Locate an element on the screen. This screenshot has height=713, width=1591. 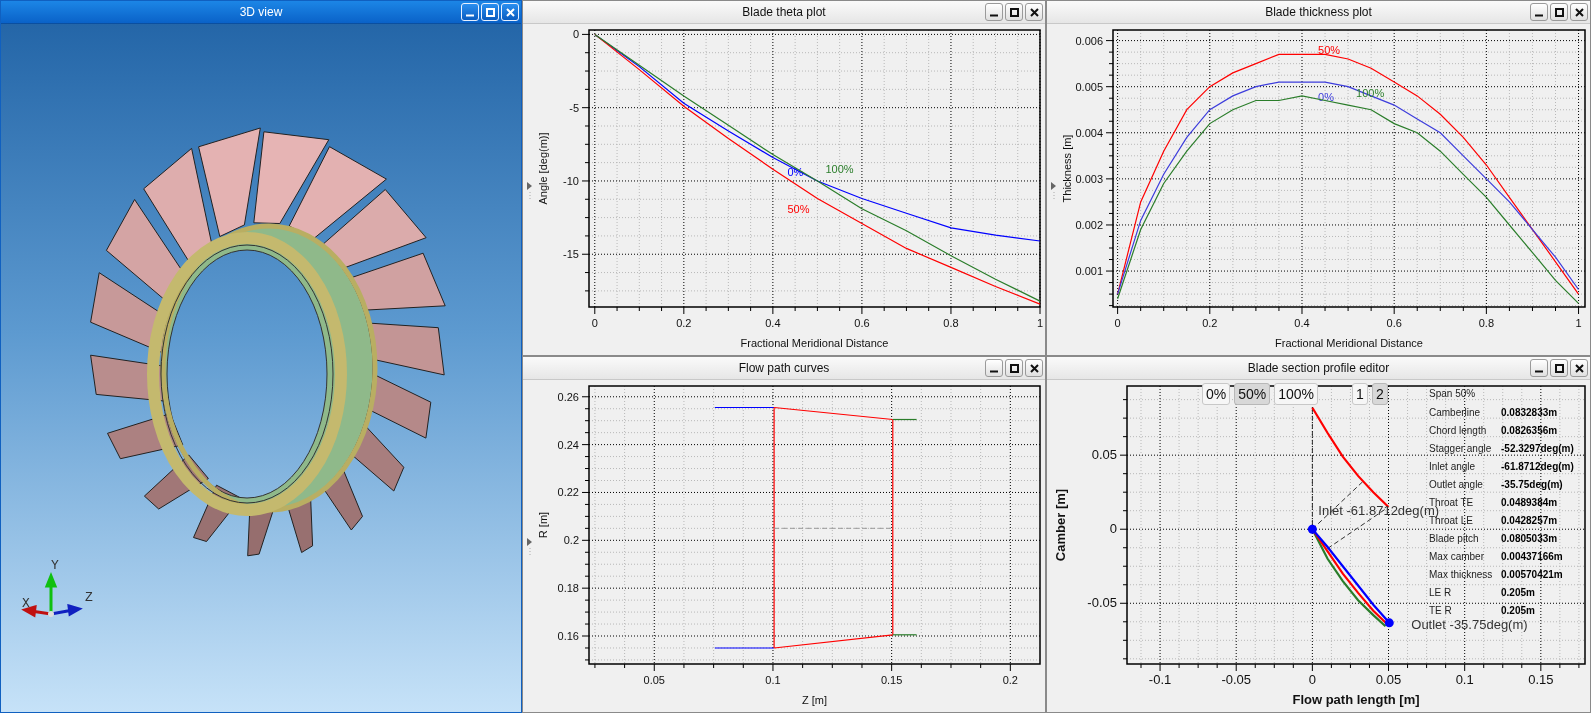
property-value: 0.0826356m is located at coordinates (1530, 431).